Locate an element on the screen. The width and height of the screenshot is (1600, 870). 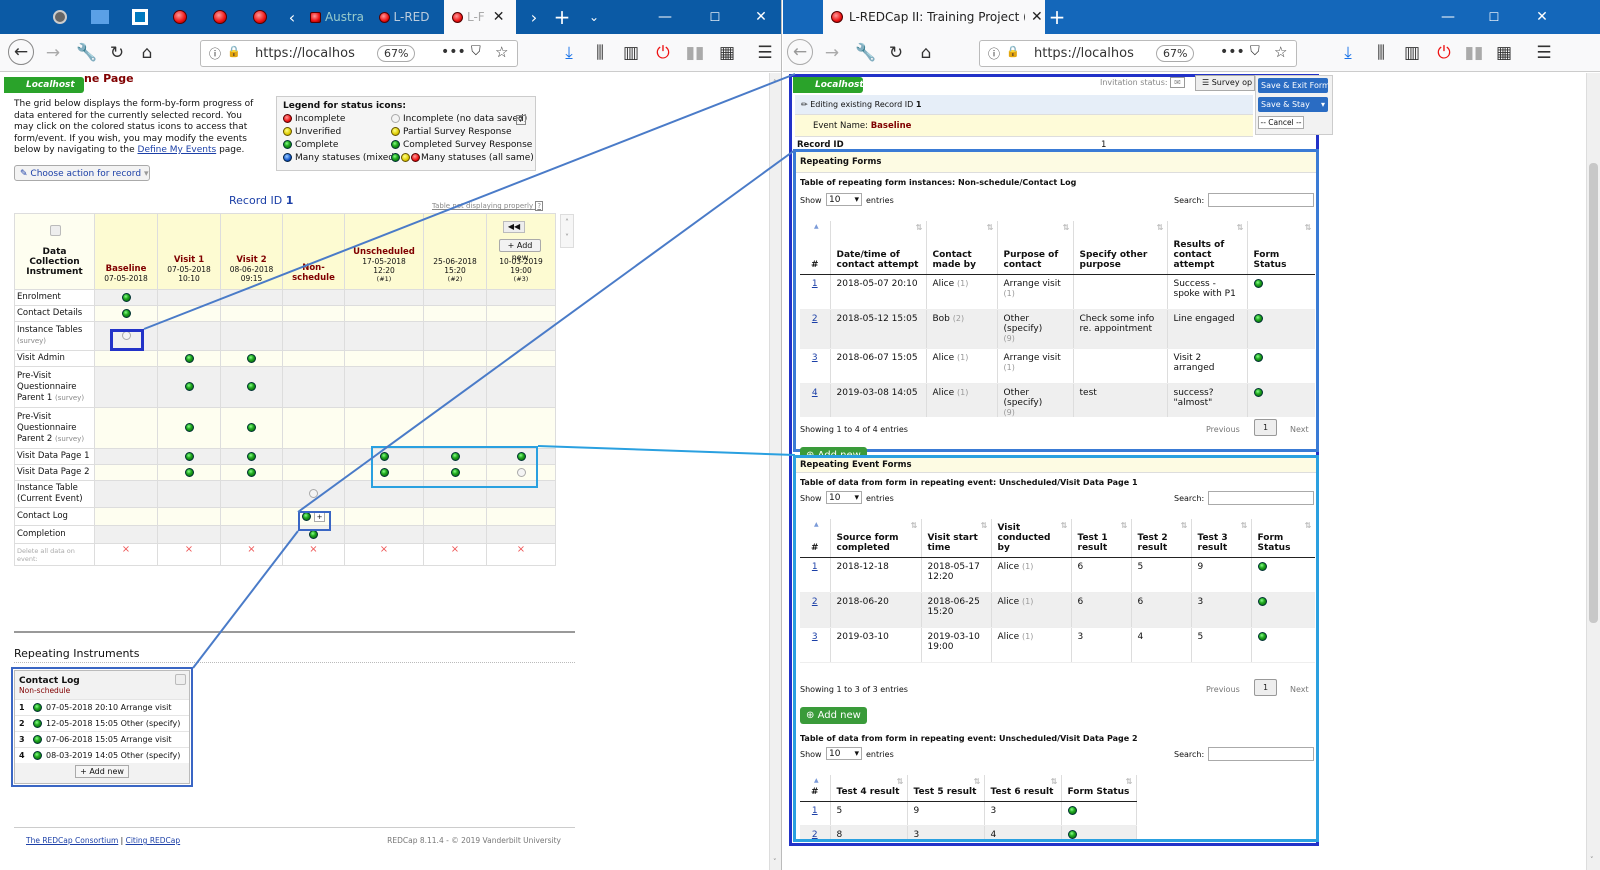
tab-list-chevron-icon: ⌄ is located at coordinates (594, 17).